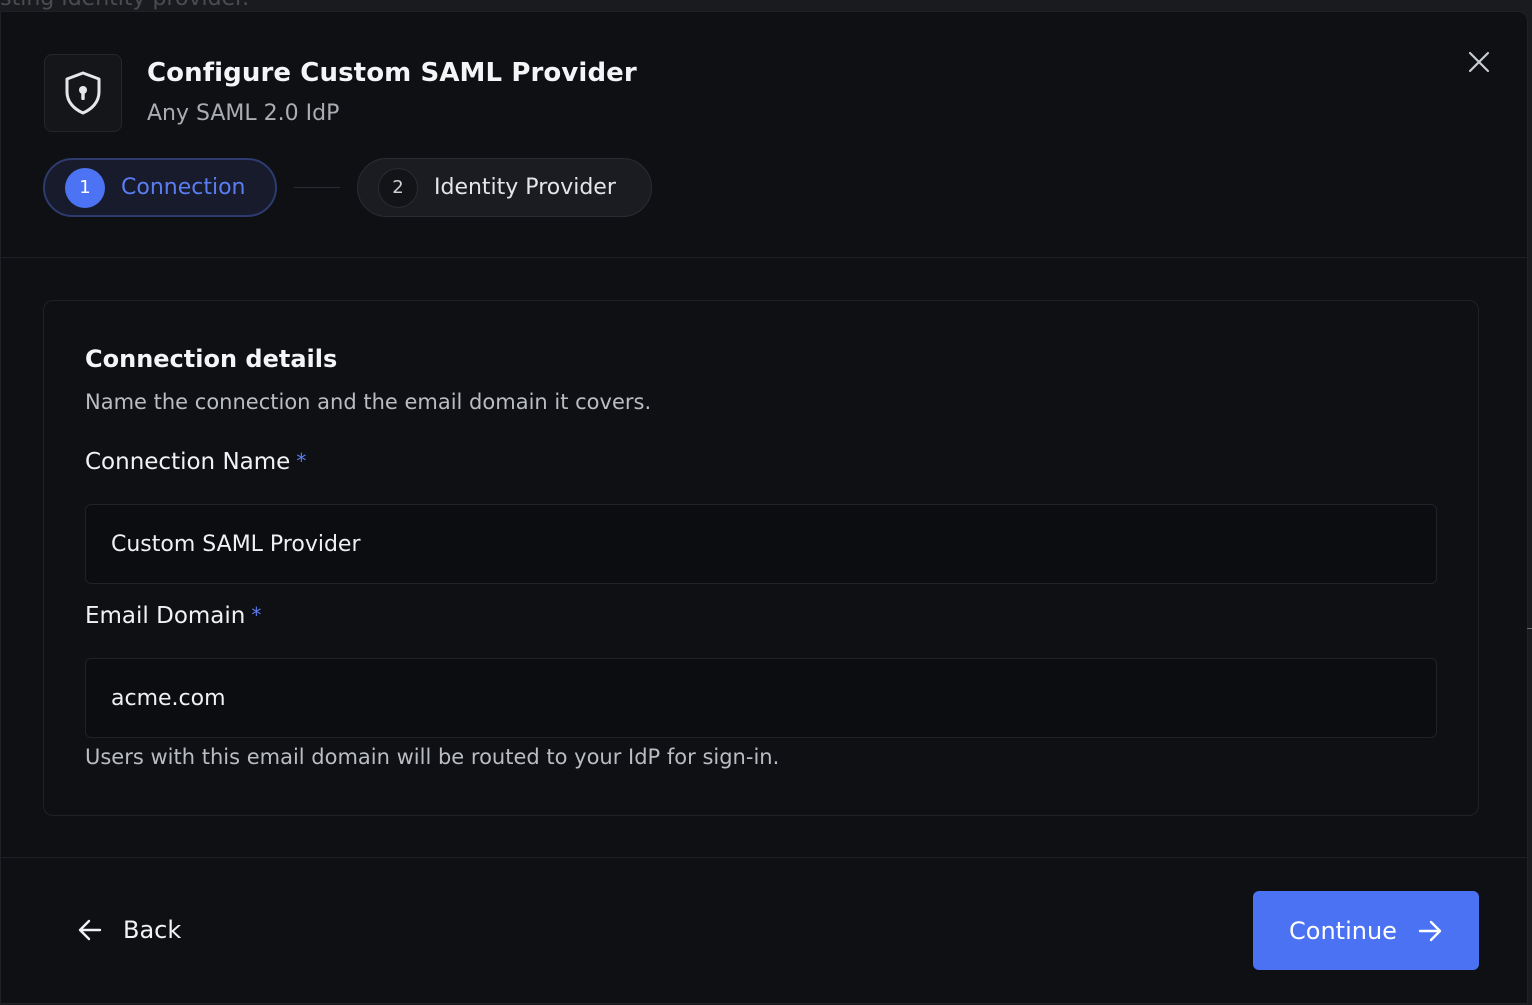 This screenshot has width=1532, height=1005. Describe the element at coordinates (90, 930) in the screenshot. I see `arrow-left-icon` at that location.